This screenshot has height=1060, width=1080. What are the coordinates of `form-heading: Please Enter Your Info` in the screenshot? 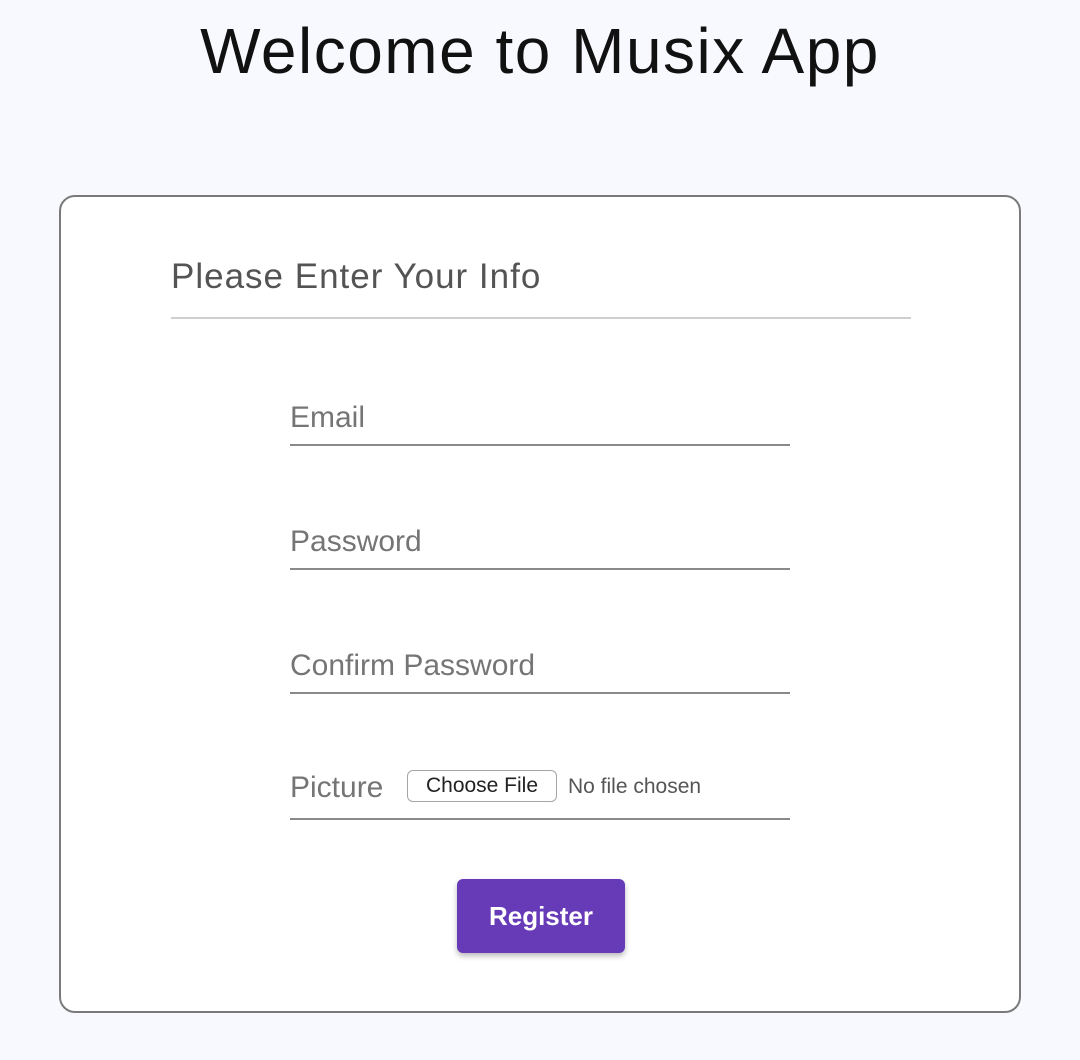 It's located at (356, 276).